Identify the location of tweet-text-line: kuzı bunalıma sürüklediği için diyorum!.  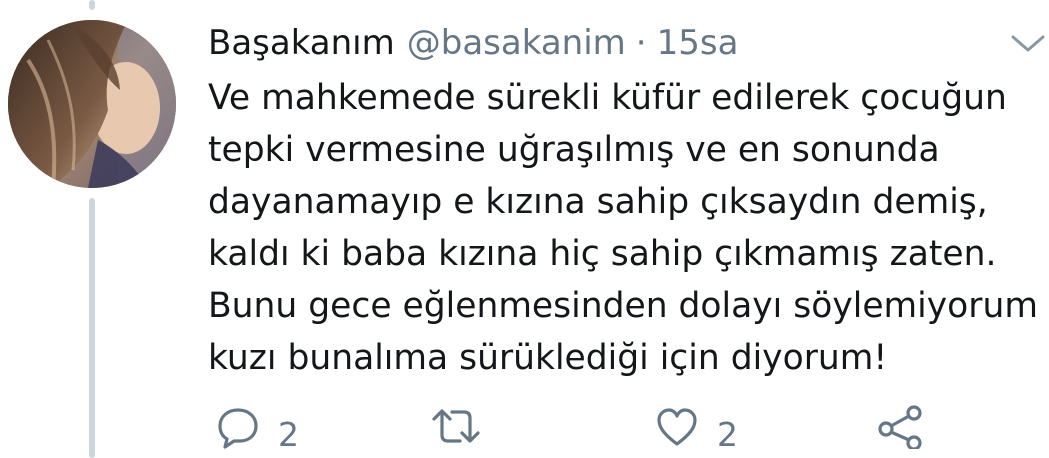
(548, 358).